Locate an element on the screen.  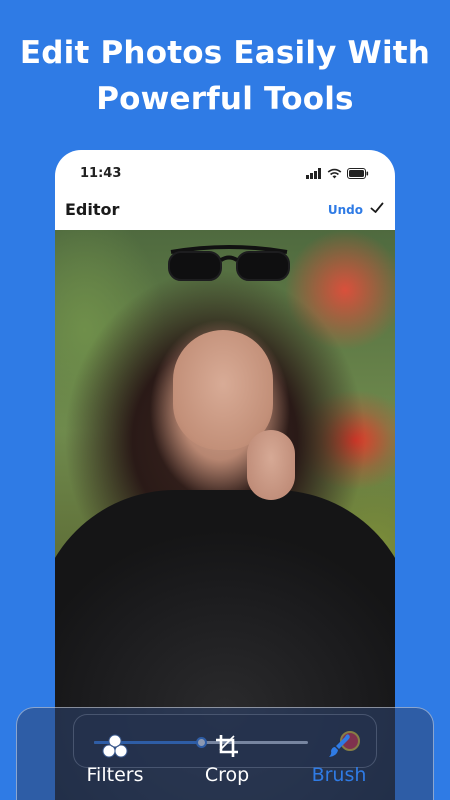
tool-filters-label: Filters is located at coordinates (115, 775).